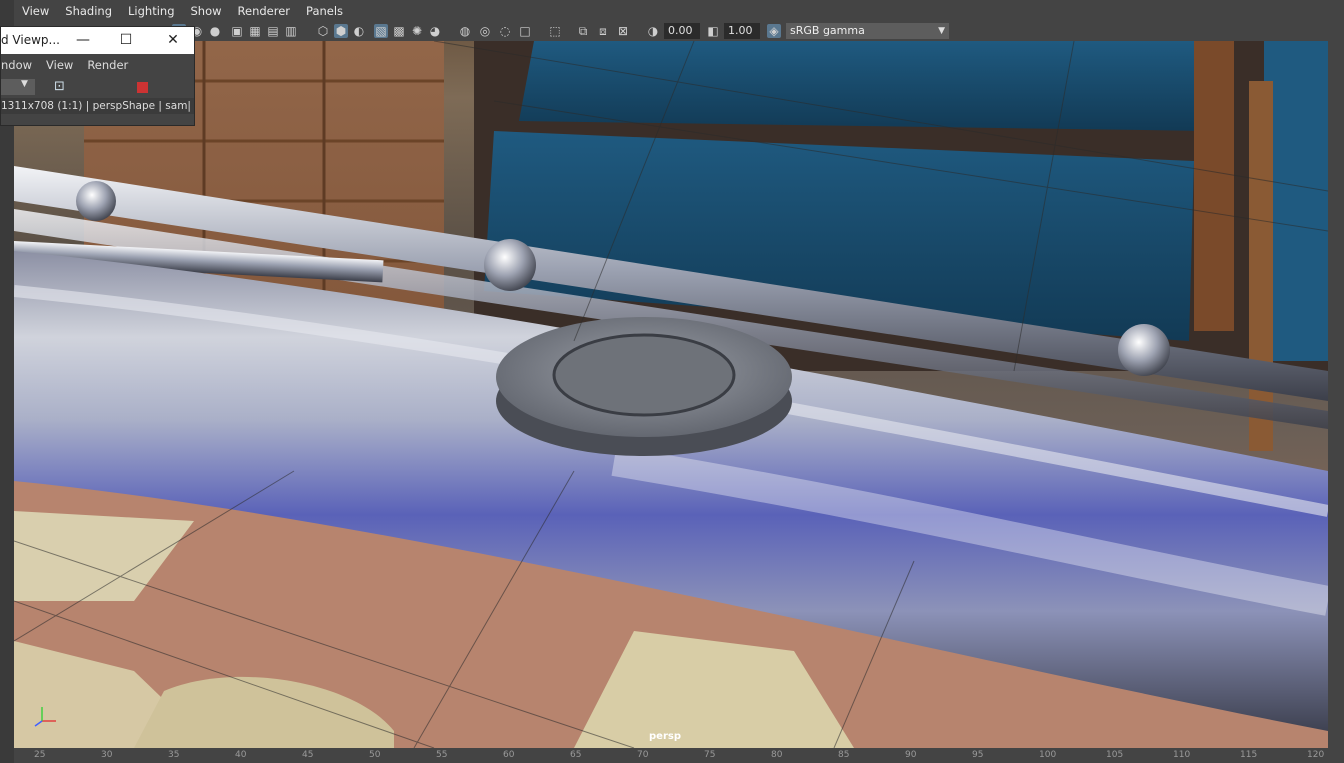 This screenshot has width=1344, height=763. I want to click on image-plane-icon: ▣, so click(237, 31).